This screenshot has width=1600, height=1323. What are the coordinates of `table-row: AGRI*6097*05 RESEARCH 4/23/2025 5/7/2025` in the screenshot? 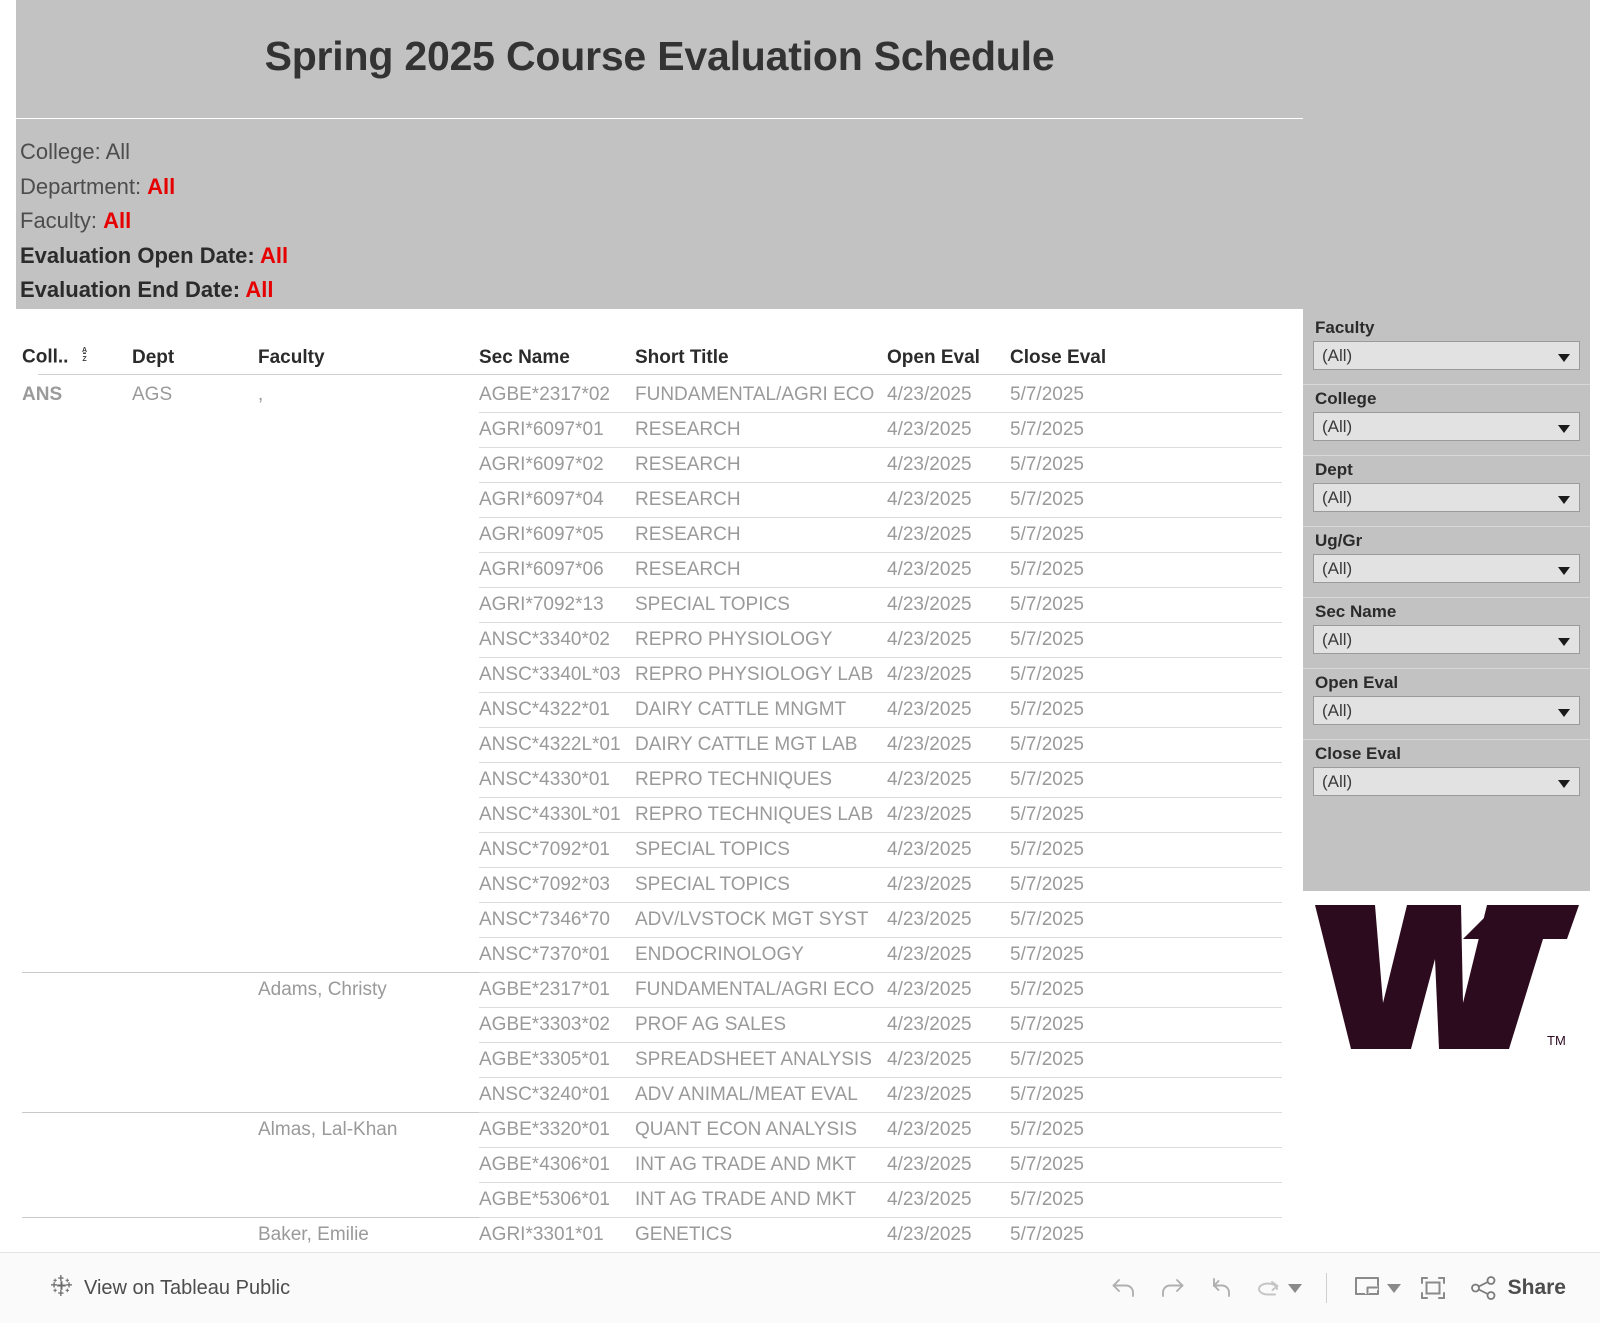 It's located at (652, 535).